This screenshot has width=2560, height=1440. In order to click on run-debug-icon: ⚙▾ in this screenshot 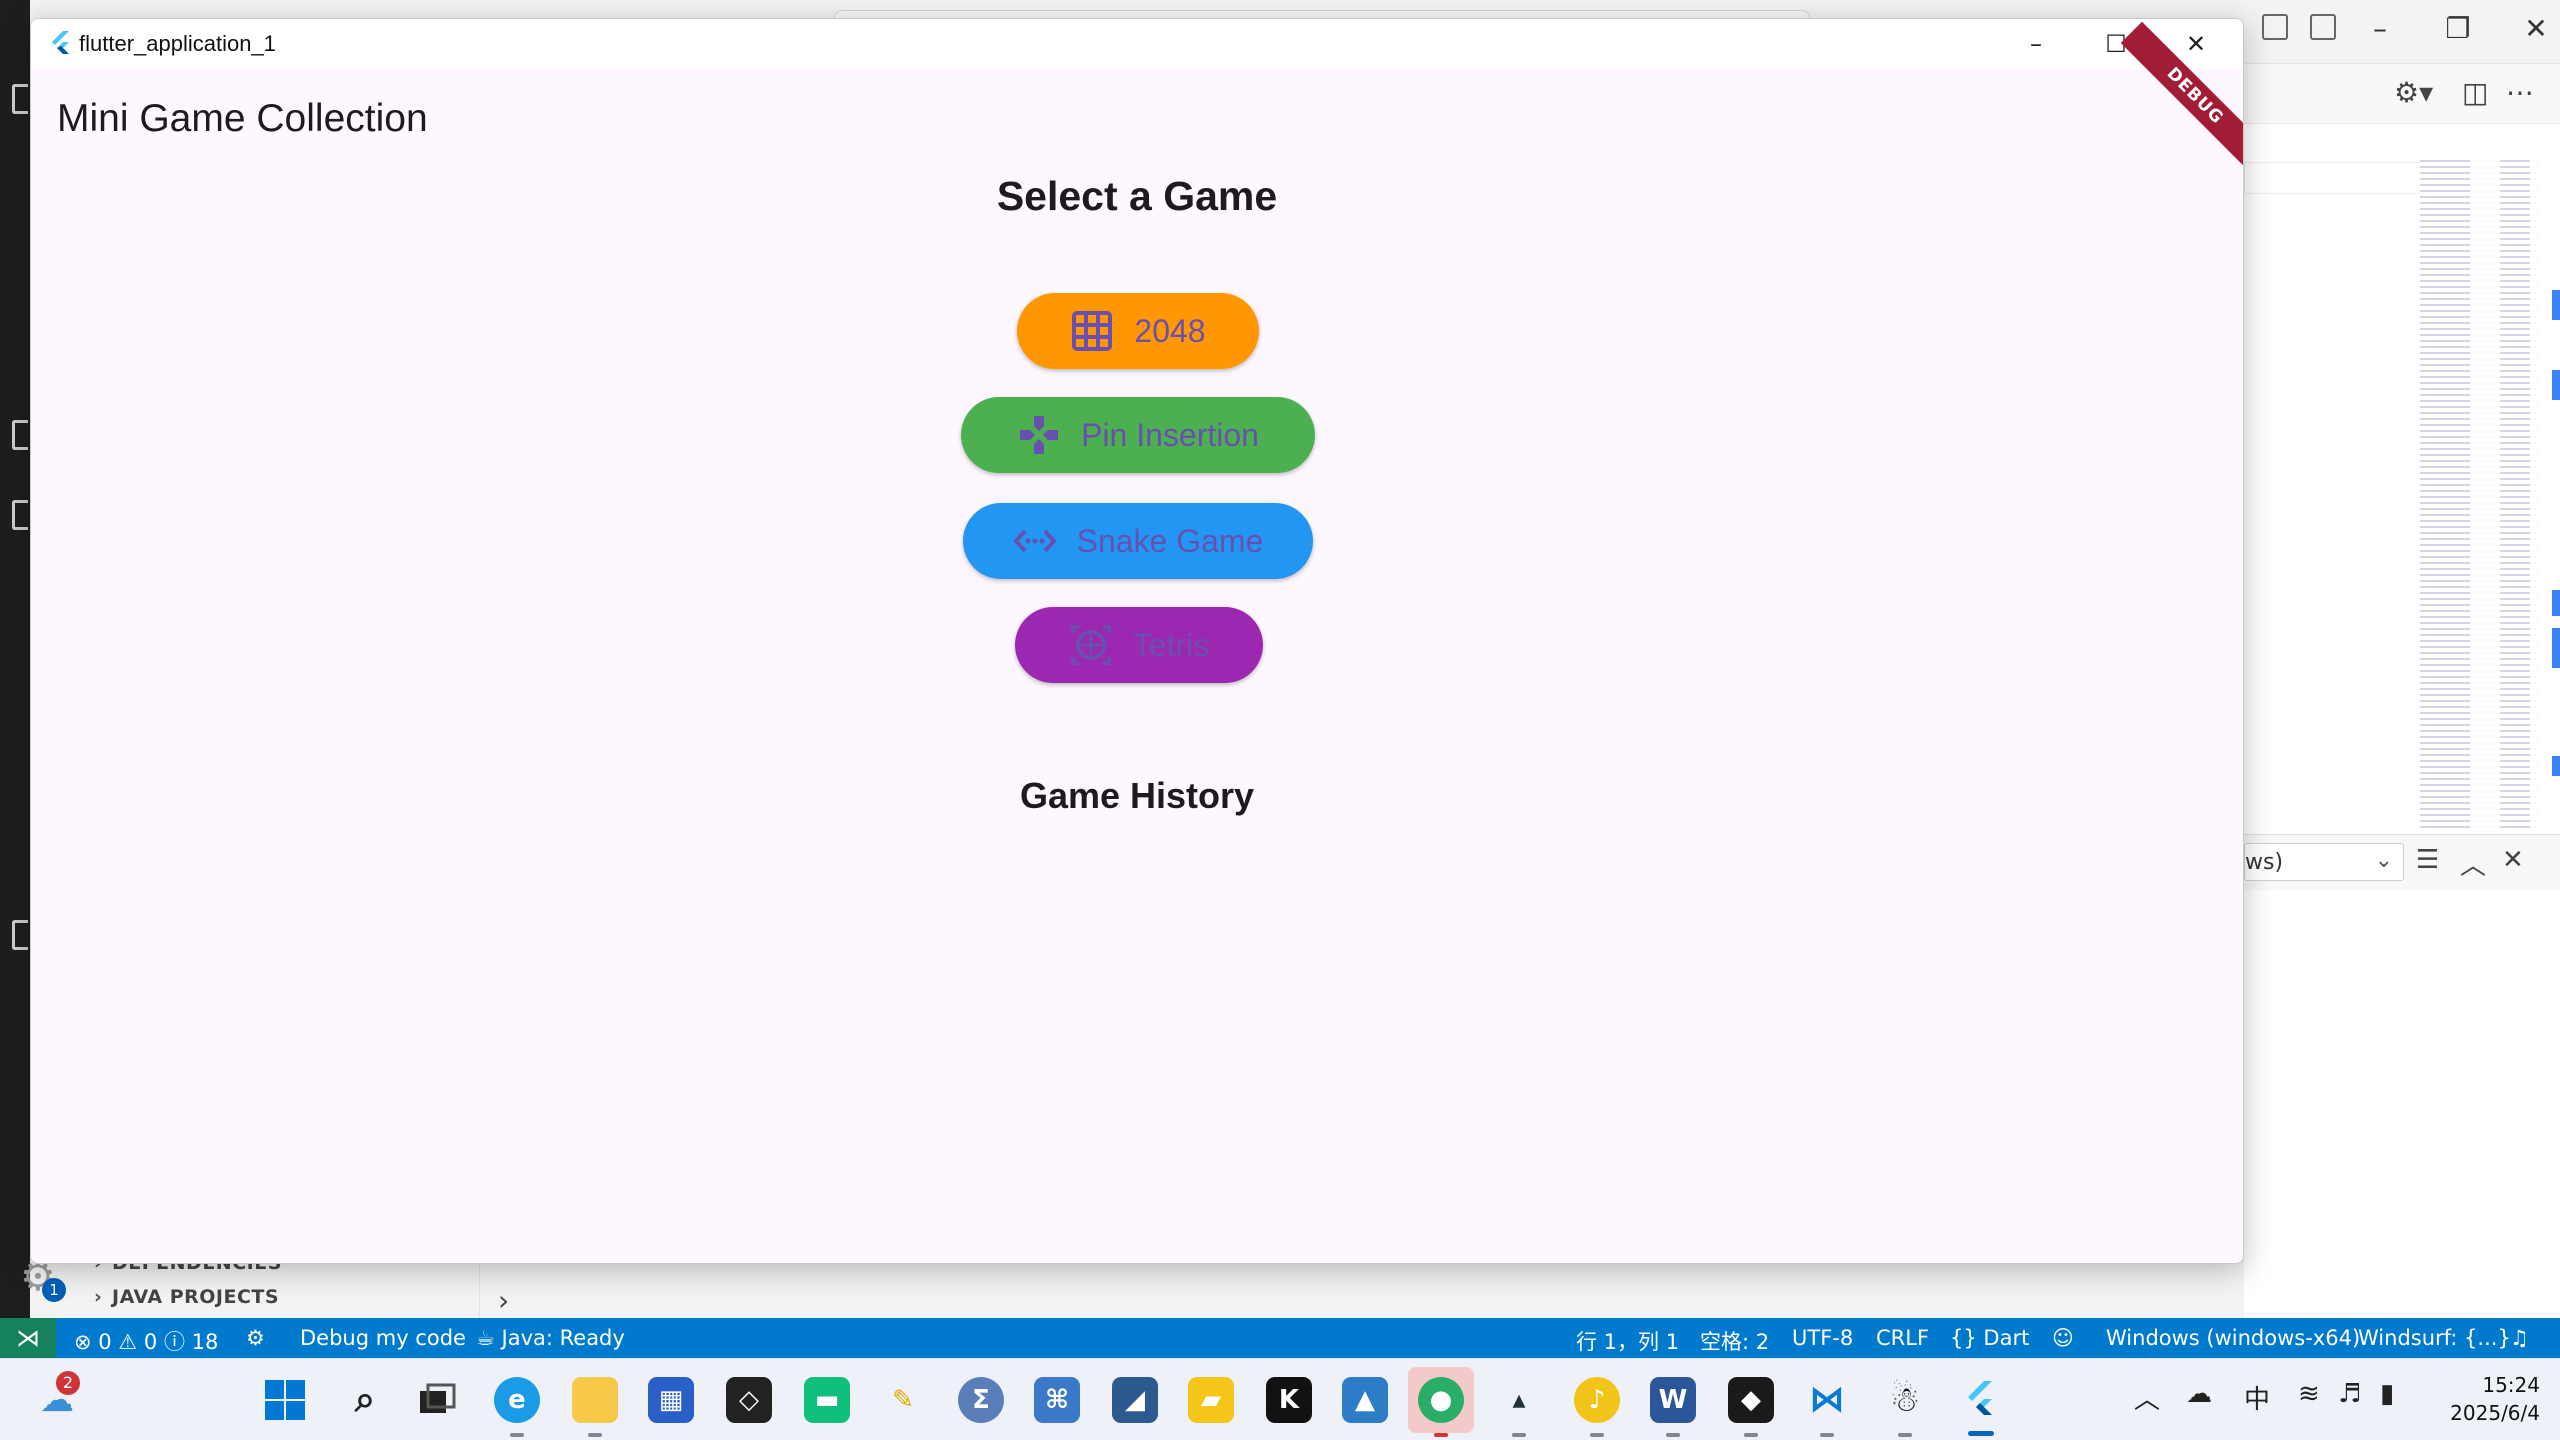, I will do `click(2413, 92)`.